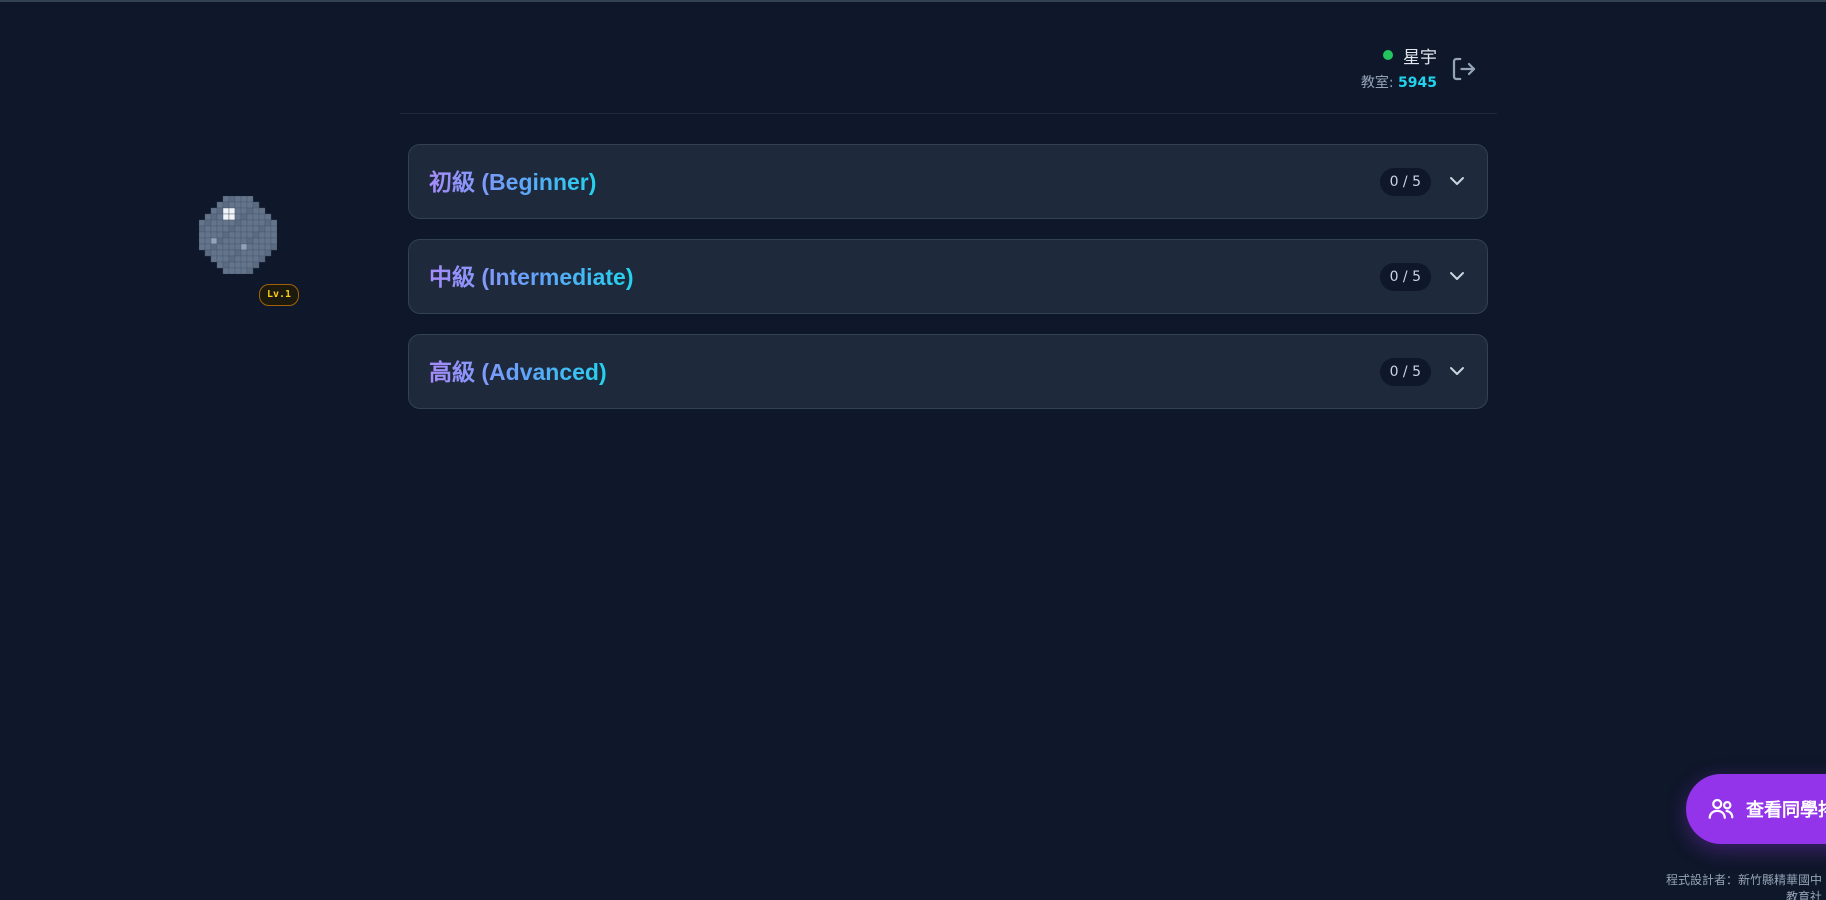 The image size is (1826, 900). What do you see at coordinates (1417, 83) in the screenshot?
I see `classroom-number: 5945` at bounding box center [1417, 83].